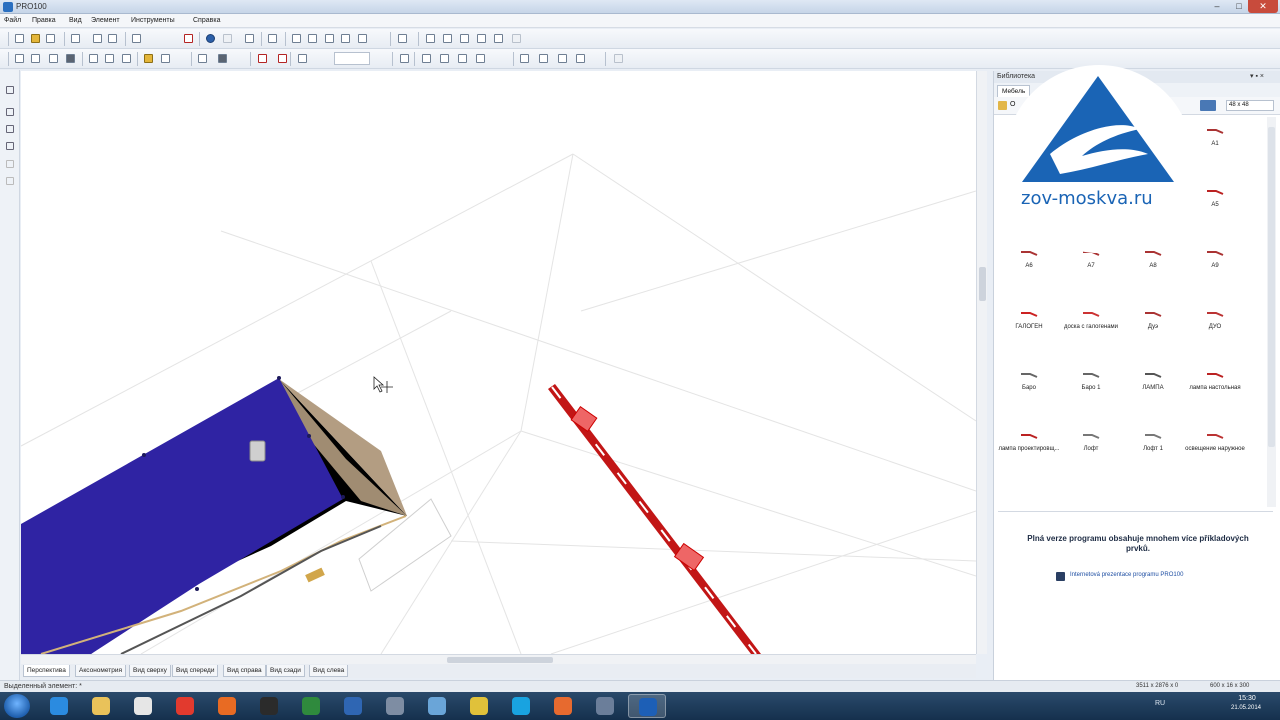  What do you see at coordinates (1029, 330) in the screenshot?
I see `library-item: ГАЛОГЕН` at bounding box center [1029, 330].